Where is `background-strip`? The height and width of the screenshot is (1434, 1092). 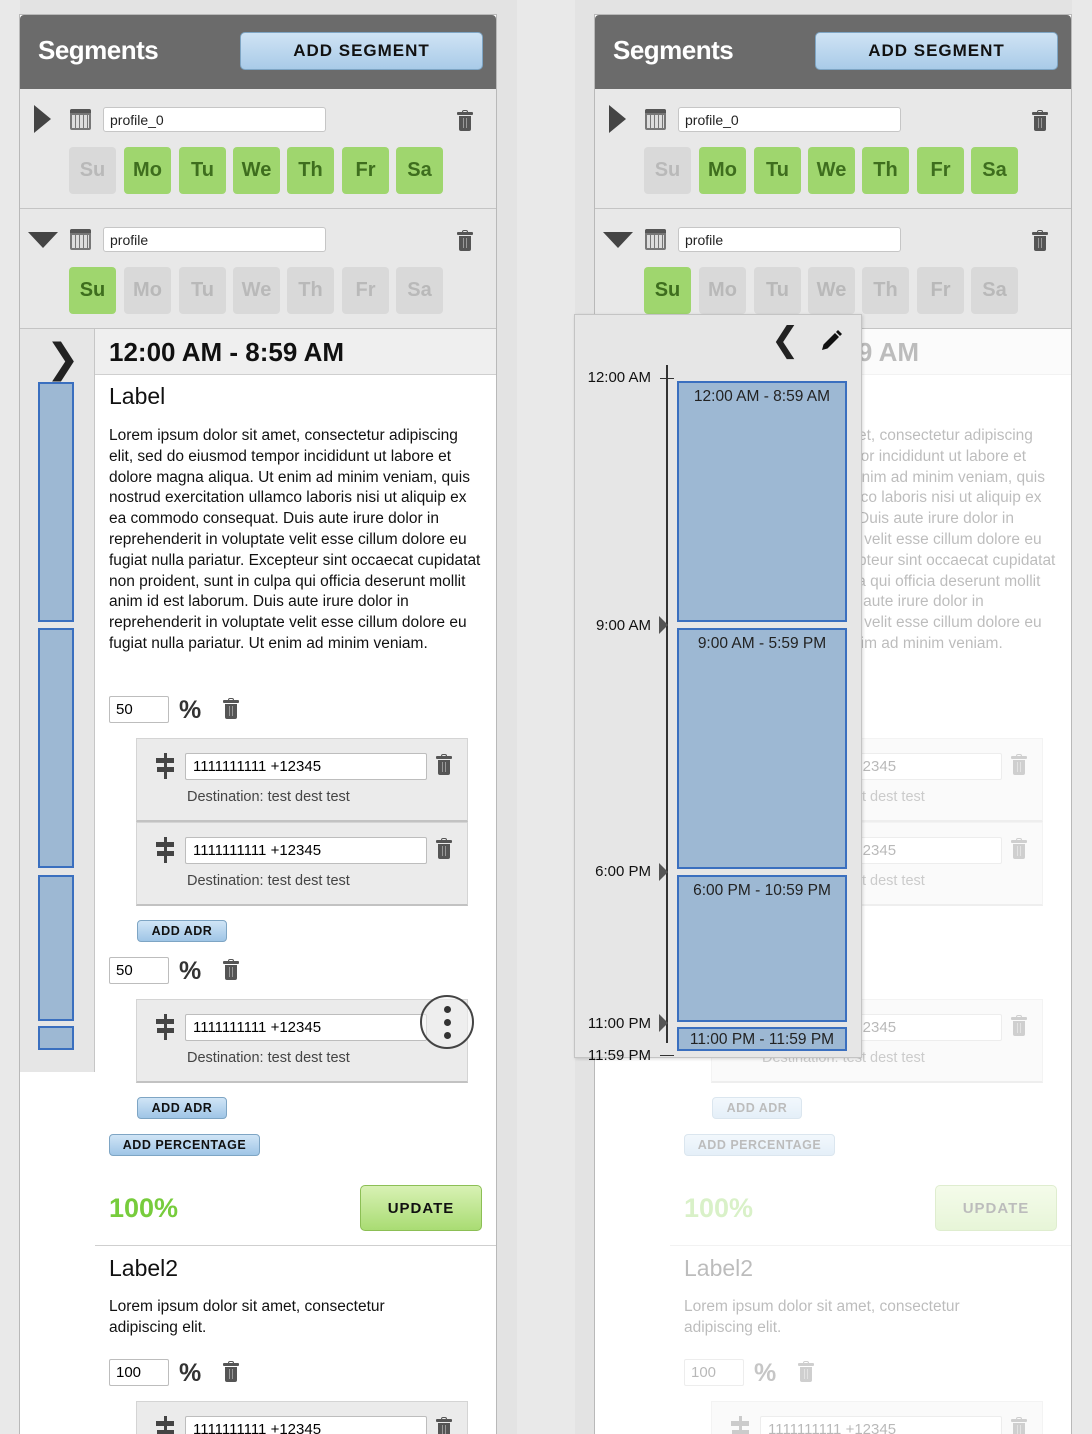
background-strip is located at coordinates (10, 717).